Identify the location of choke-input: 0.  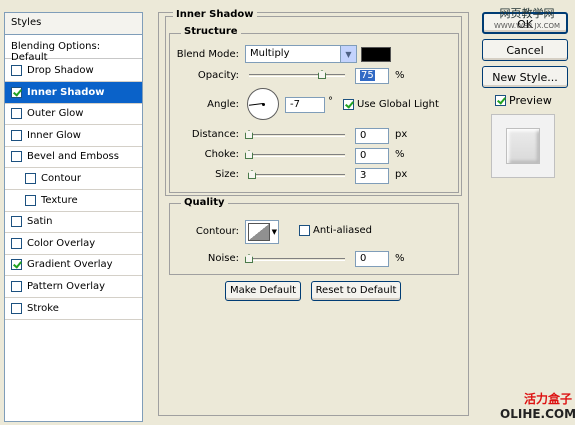
(372, 156).